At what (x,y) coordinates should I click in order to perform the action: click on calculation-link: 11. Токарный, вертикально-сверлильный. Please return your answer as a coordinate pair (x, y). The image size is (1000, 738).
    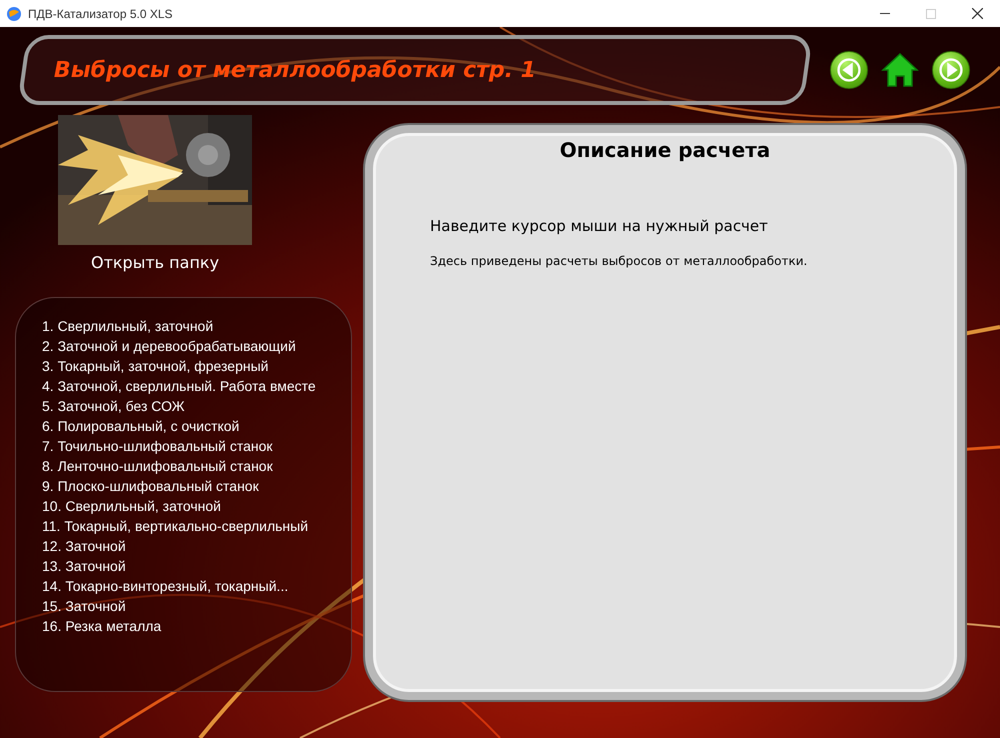
    Looking at the image, I should click on (175, 526).